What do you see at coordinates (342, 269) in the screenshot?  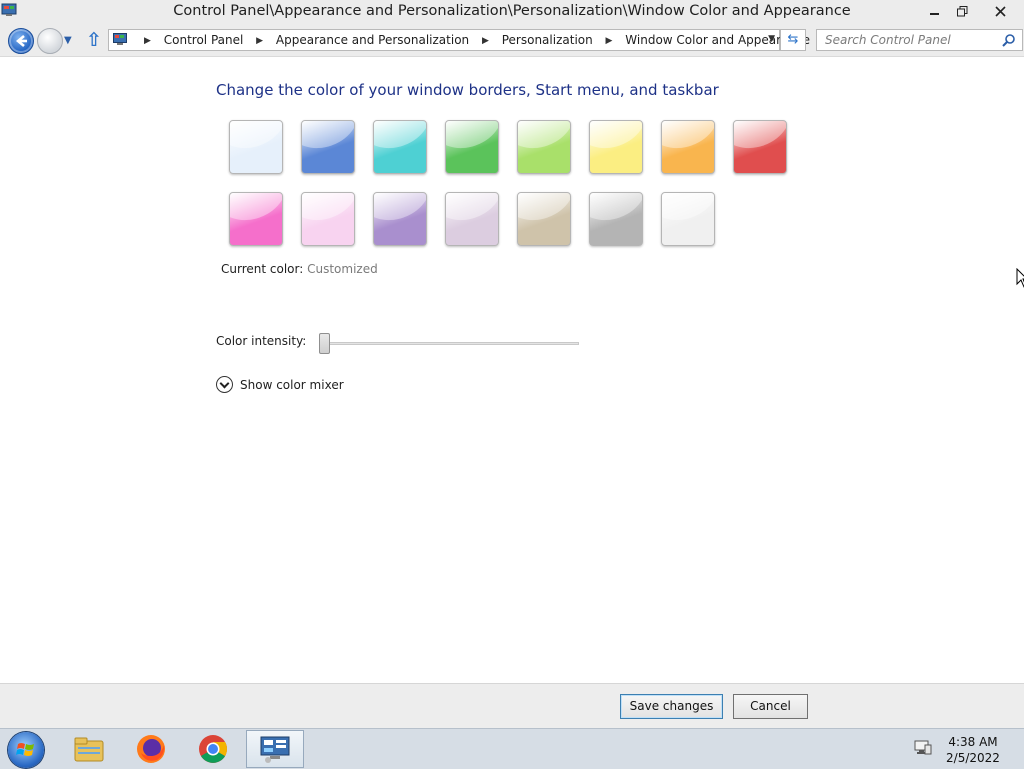 I see `current-color-value: Customized` at bounding box center [342, 269].